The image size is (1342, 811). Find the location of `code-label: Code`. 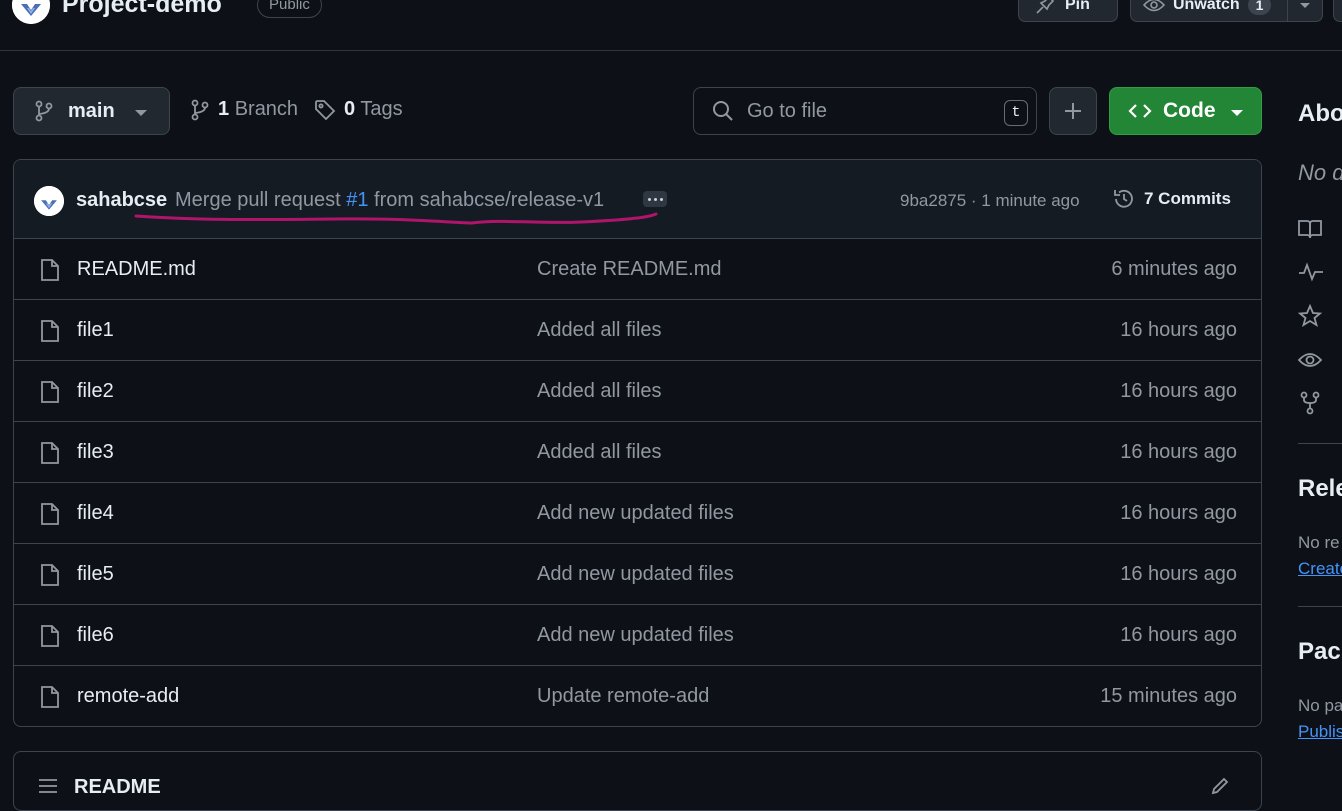

code-label: Code is located at coordinates (1189, 110).